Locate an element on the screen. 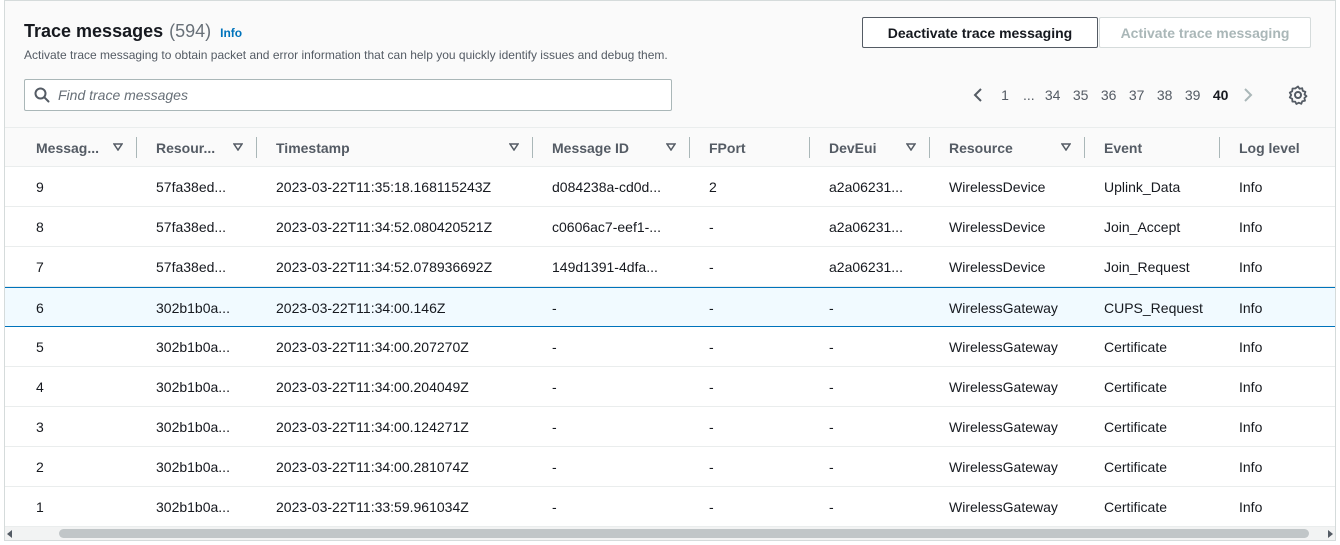 The width and height of the screenshot is (1340, 545). page-40-button: 40 is located at coordinates (1221, 95).